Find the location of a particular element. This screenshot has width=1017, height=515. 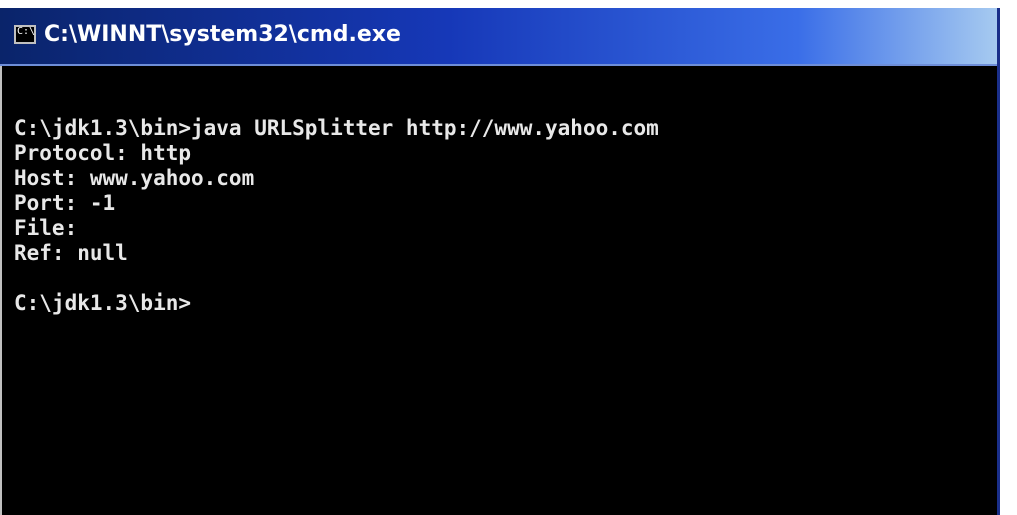

console-icon: C:\ is located at coordinates (25, 34).